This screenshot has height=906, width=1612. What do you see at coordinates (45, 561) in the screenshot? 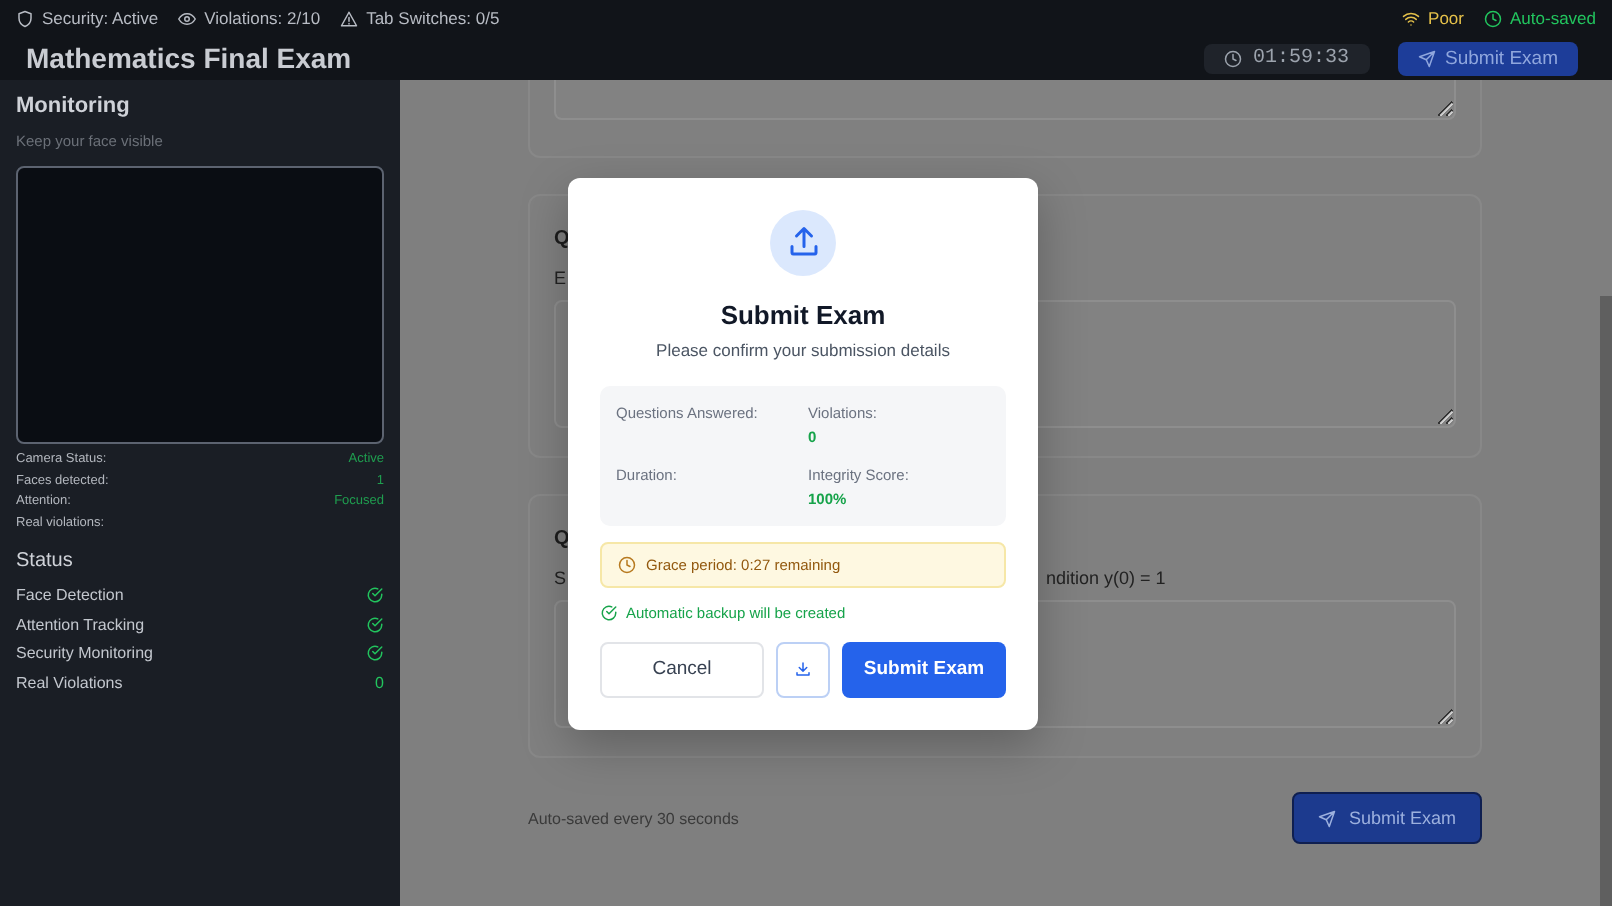
I see `status-heading: Status` at bounding box center [45, 561].